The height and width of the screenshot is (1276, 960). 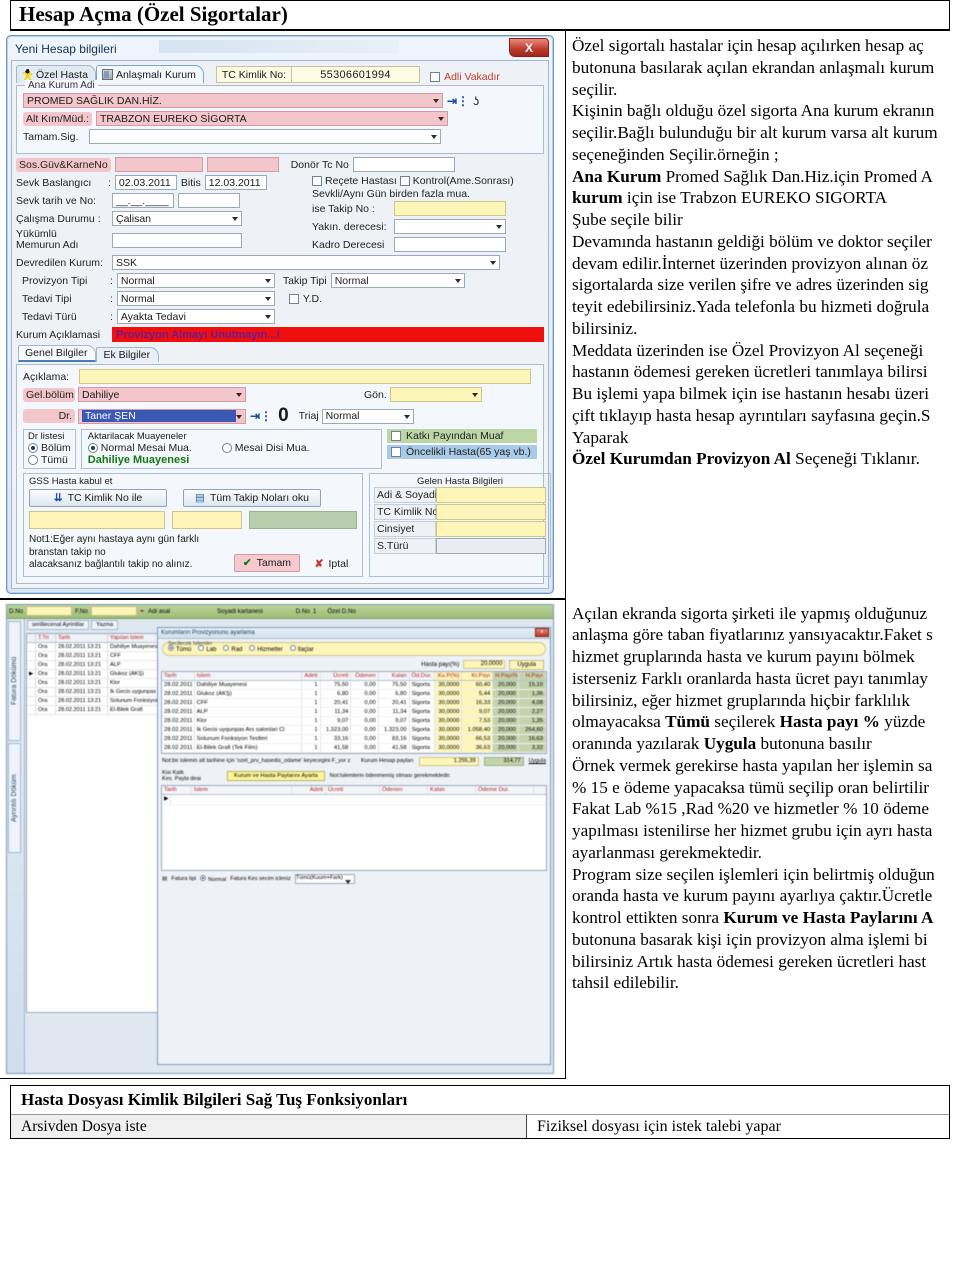 What do you see at coordinates (177, 219) in the screenshot?
I see `calisma-durumu-select: Çalisan` at bounding box center [177, 219].